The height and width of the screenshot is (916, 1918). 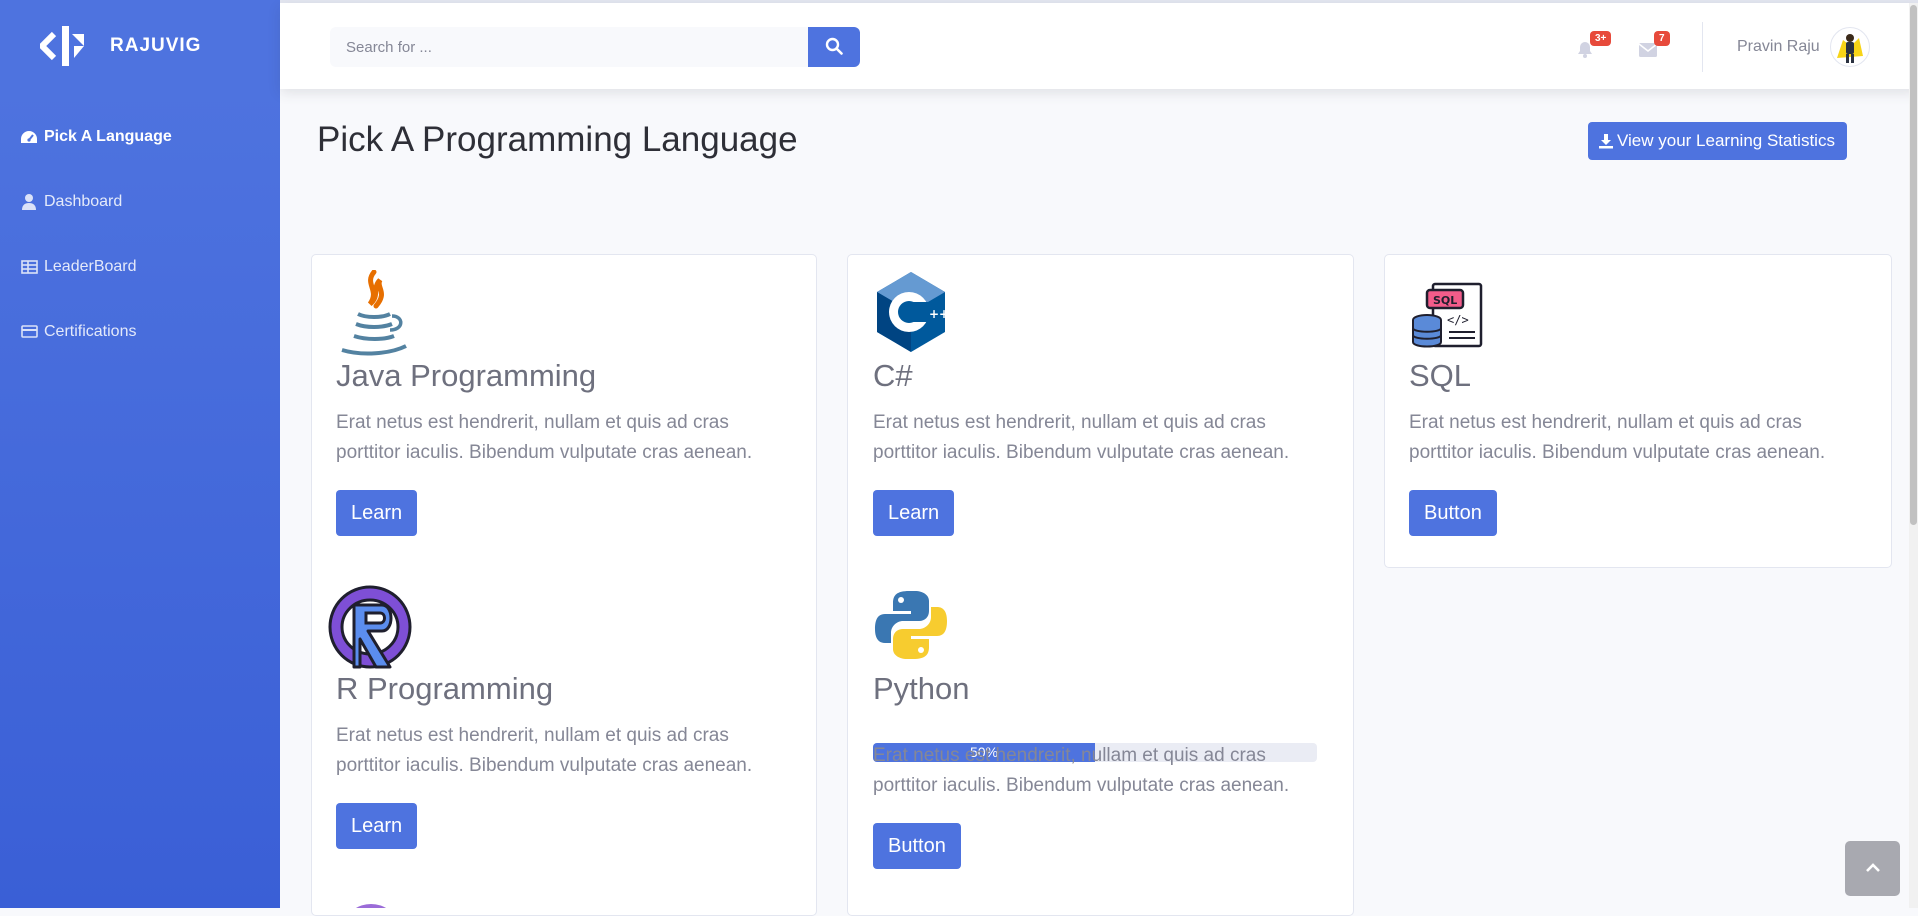 I want to click on sidebar-item-label: Dashboard, so click(x=83, y=201).